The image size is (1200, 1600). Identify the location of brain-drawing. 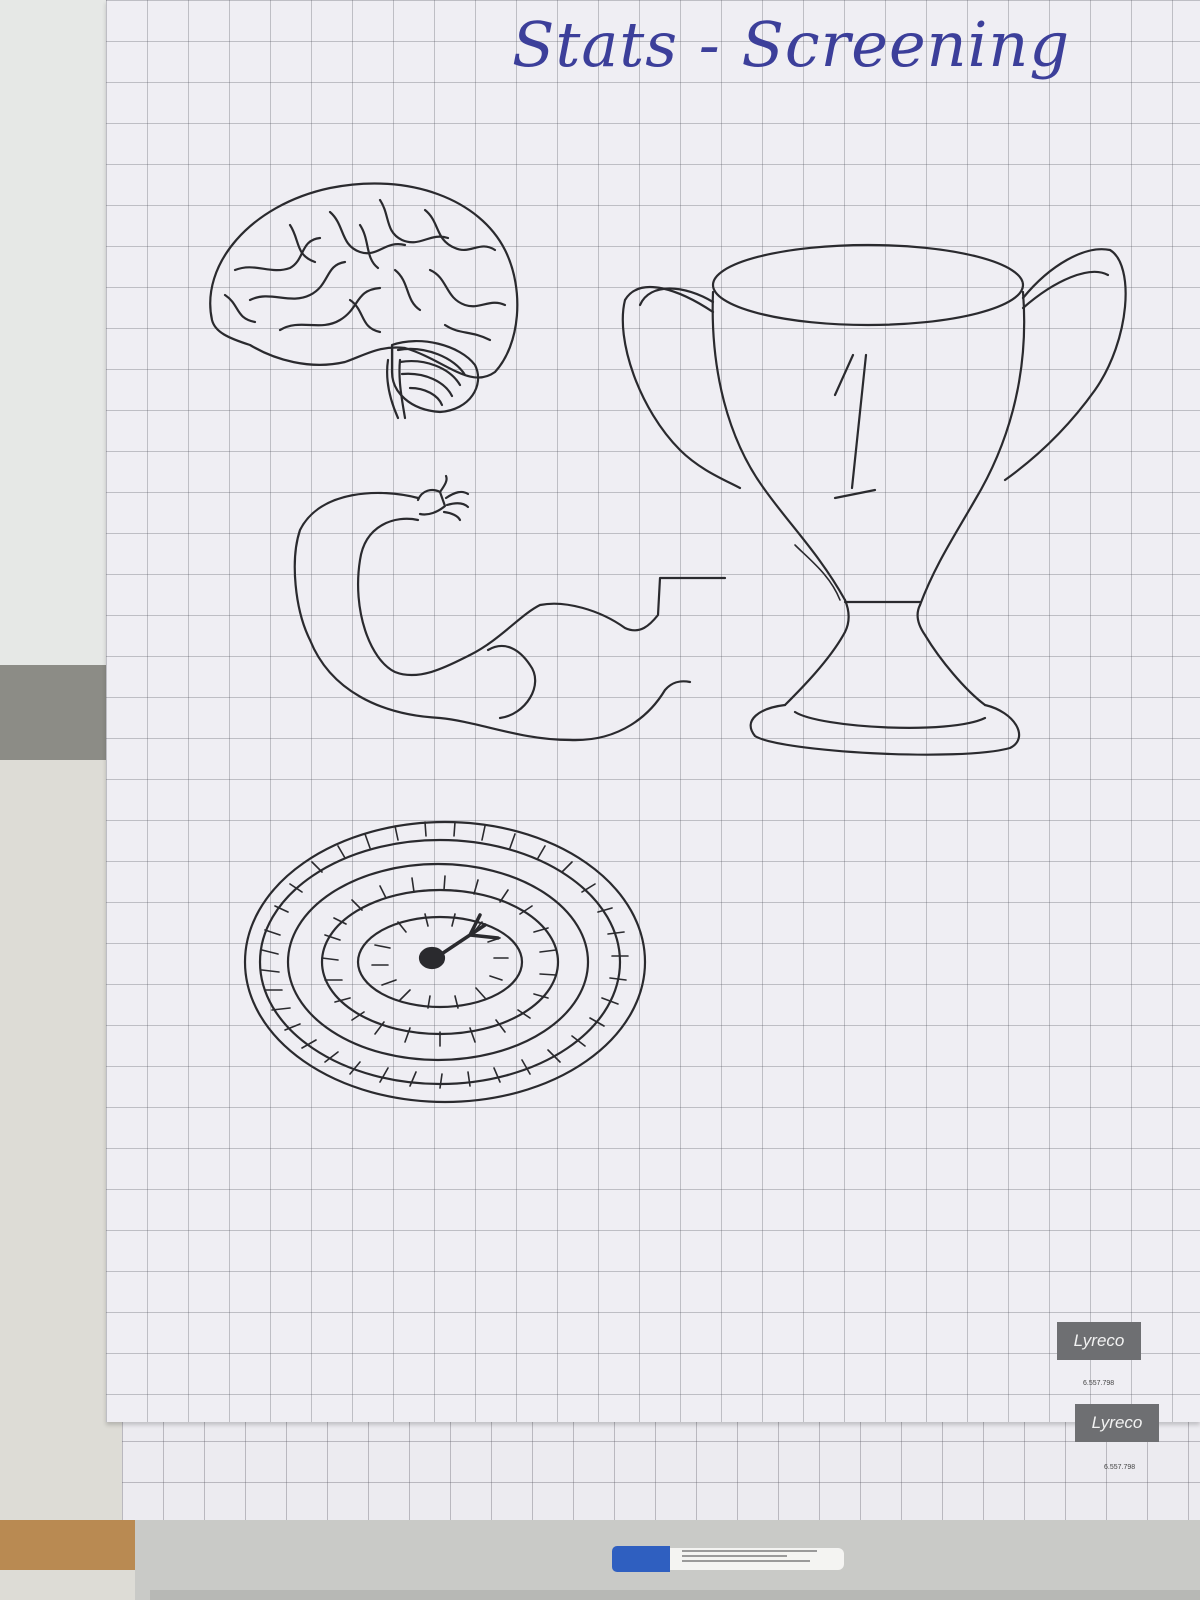
(364, 301).